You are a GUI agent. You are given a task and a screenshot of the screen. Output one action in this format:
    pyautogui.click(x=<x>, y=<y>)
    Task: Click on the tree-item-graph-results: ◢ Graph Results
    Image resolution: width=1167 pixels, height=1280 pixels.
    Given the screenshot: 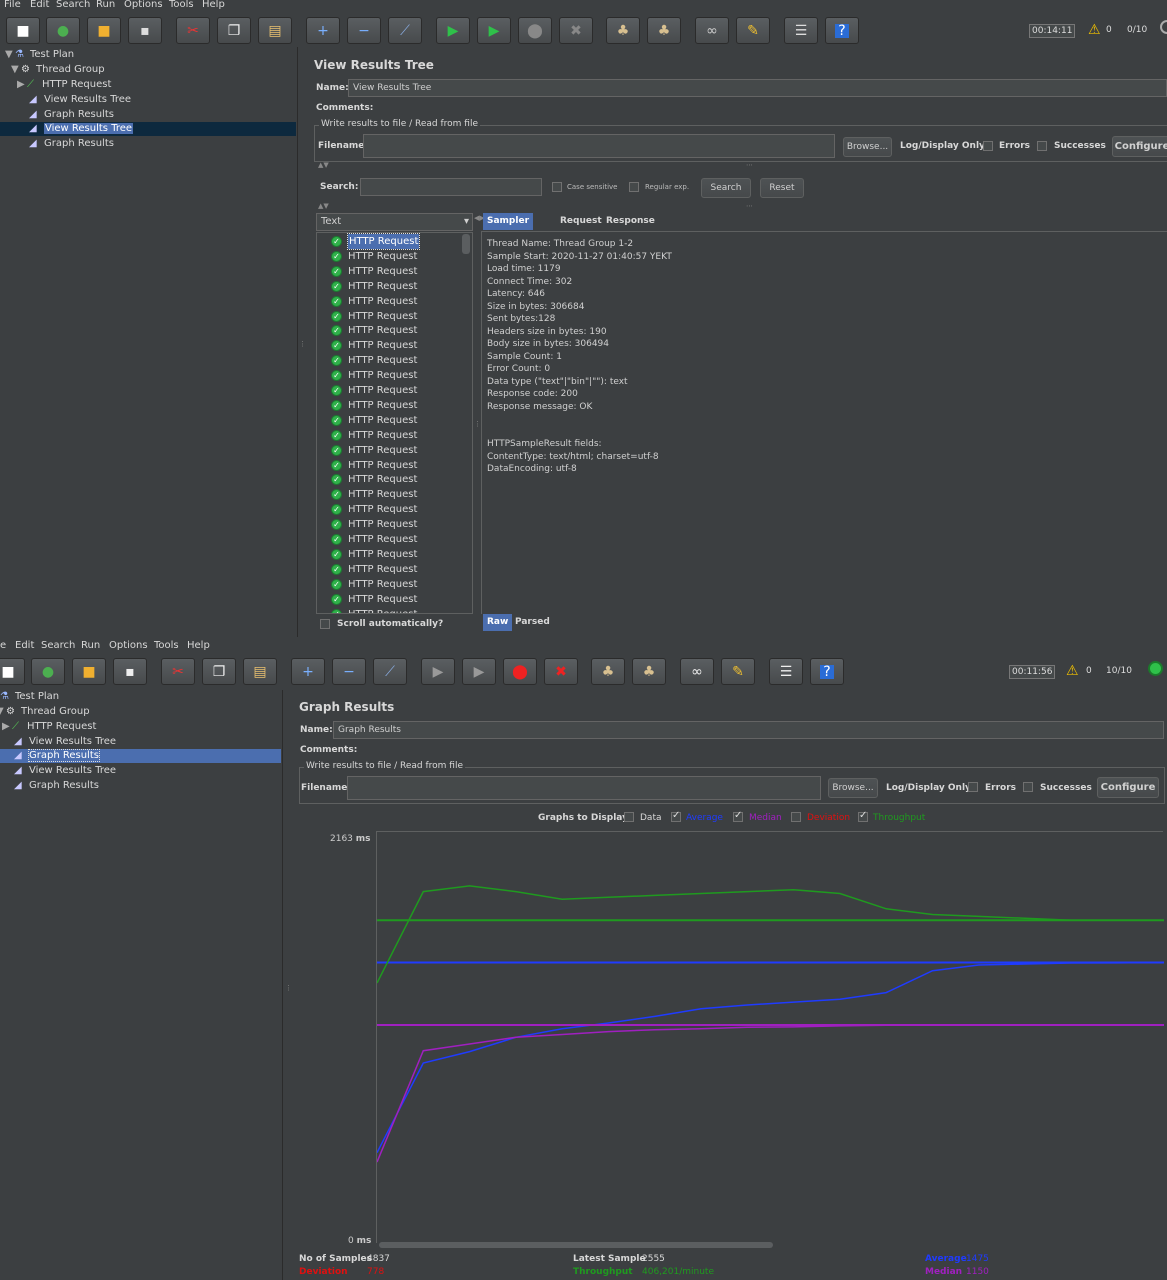 What is the action you would take?
    pyautogui.click(x=71, y=115)
    